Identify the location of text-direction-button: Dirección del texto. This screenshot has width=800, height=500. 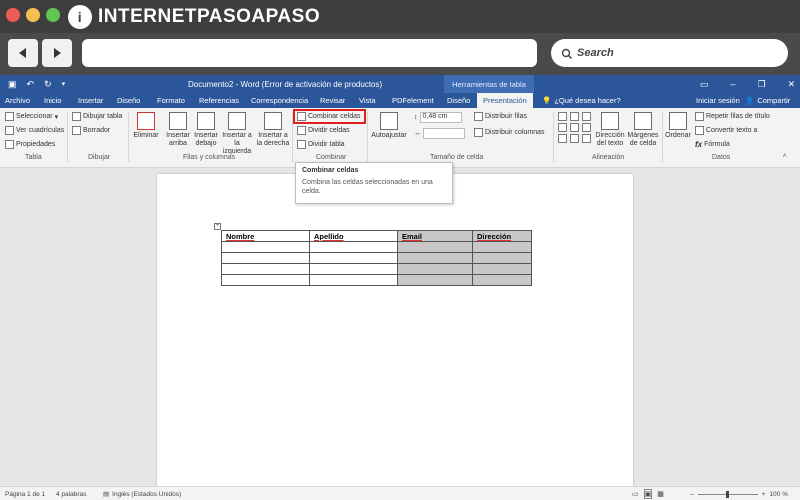
(610, 130).